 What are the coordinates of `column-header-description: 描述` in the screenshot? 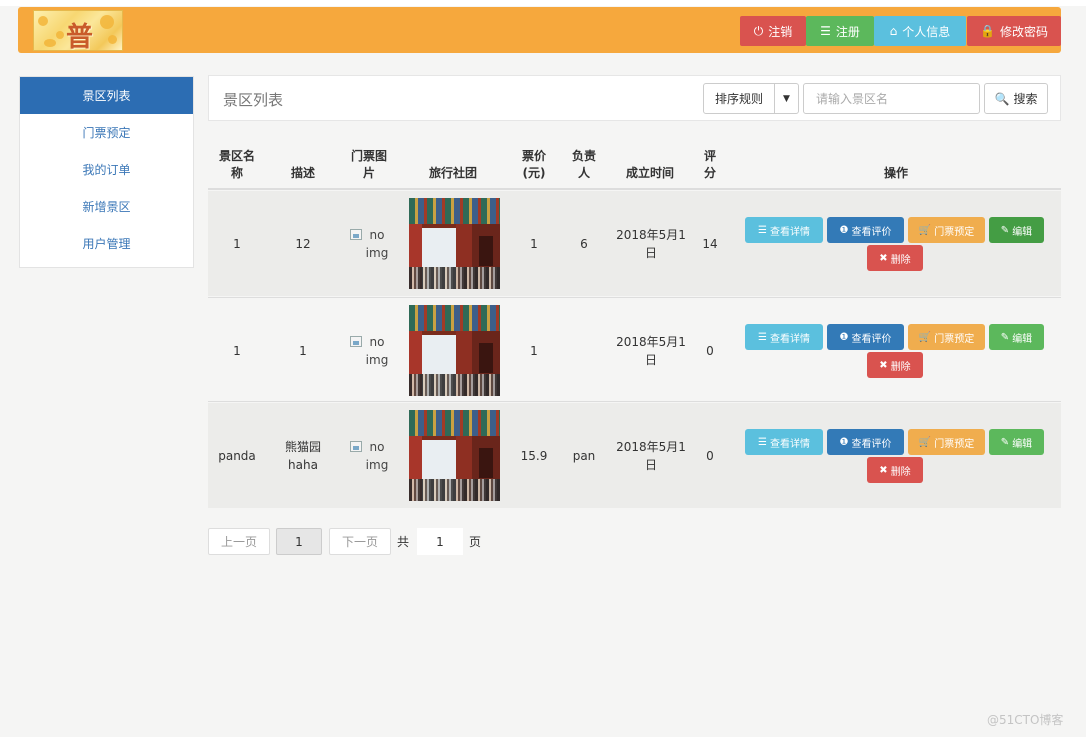 It's located at (302, 173).